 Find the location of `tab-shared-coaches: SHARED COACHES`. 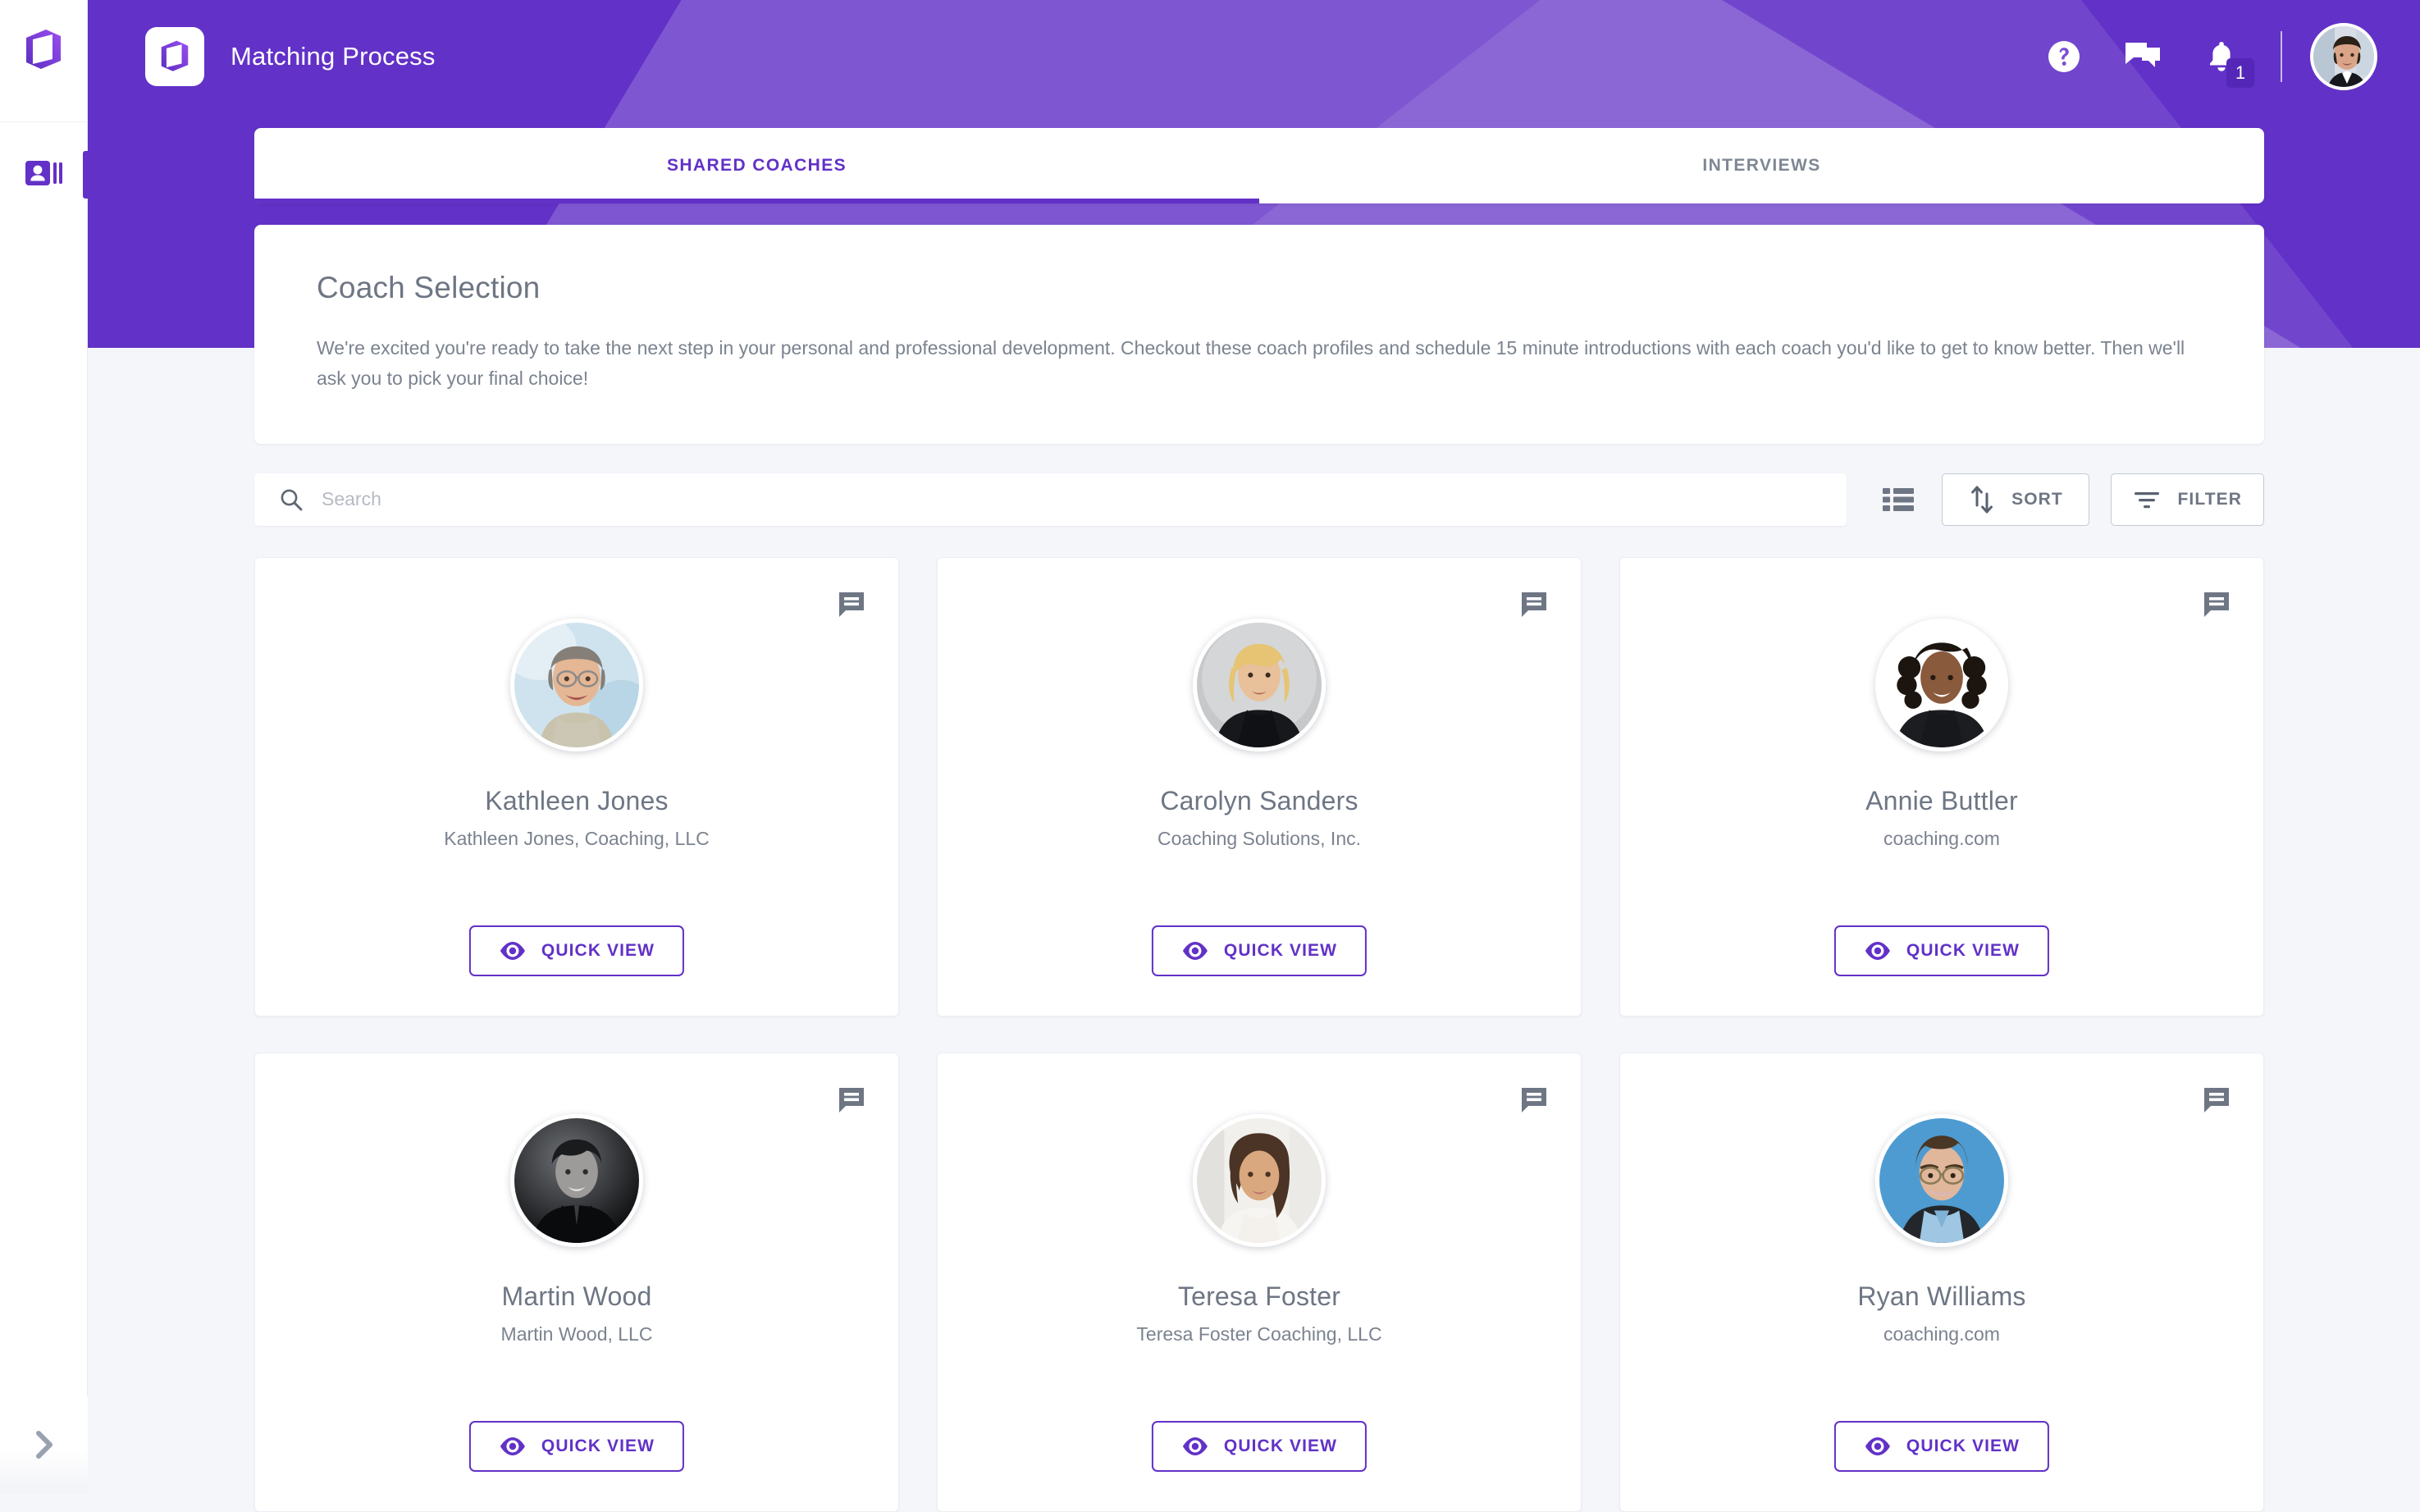

tab-shared-coaches: SHARED COACHES is located at coordinates (756, 165).